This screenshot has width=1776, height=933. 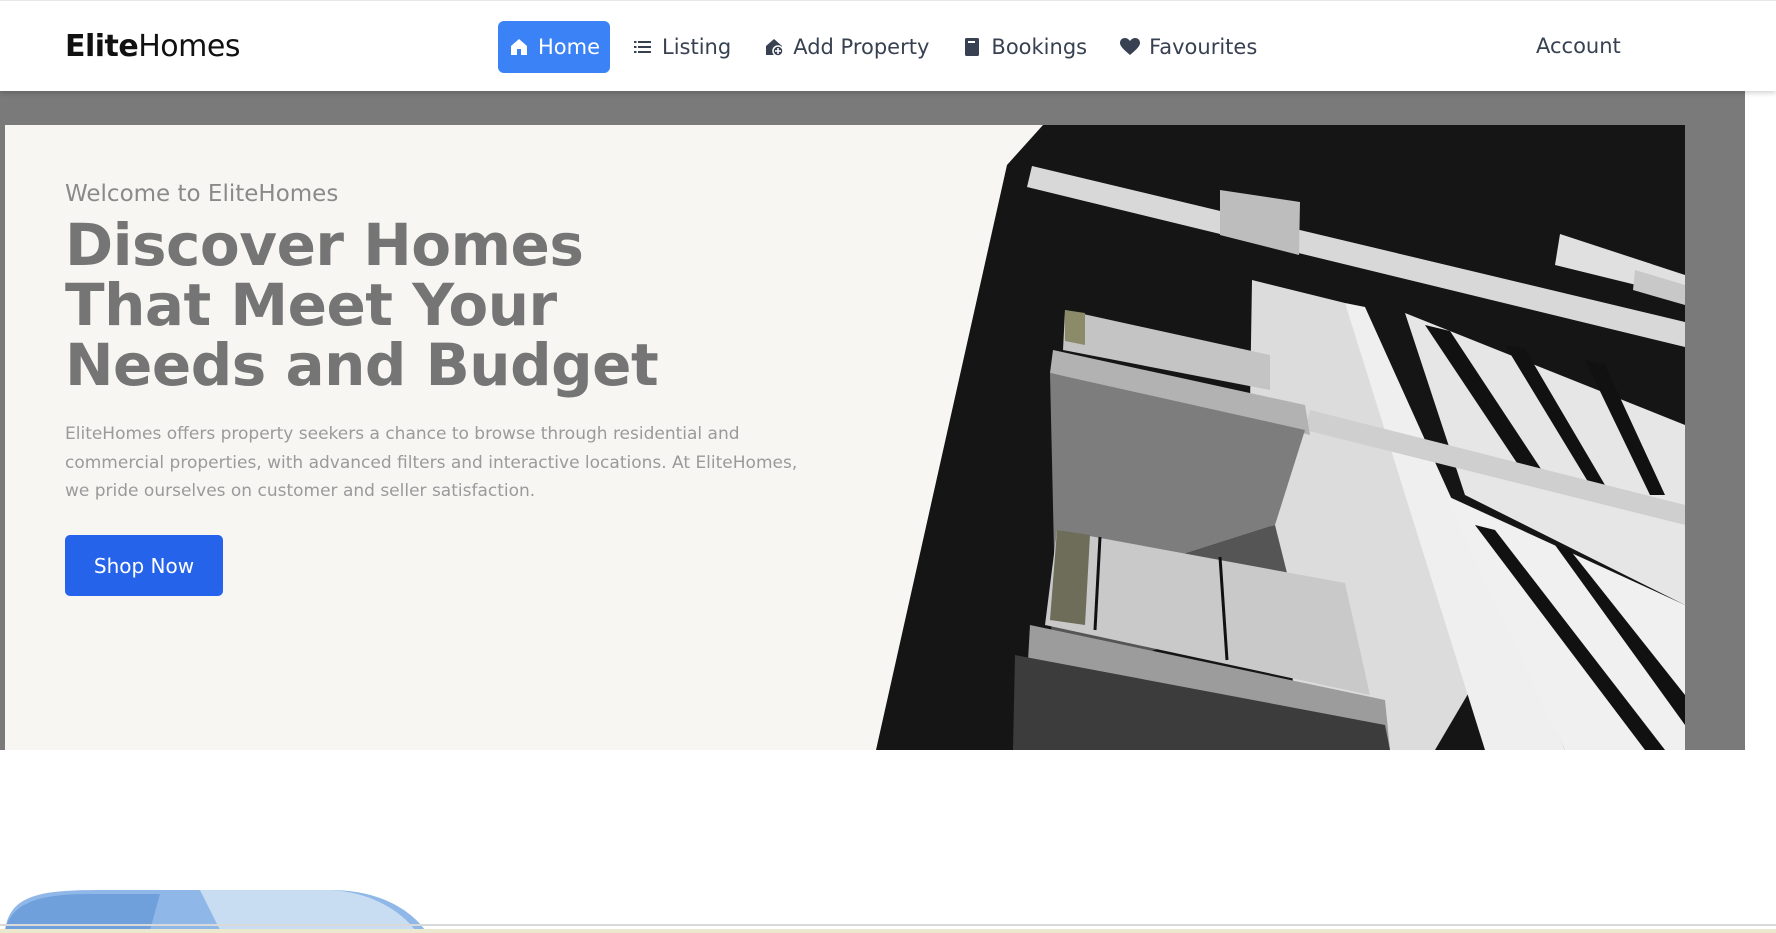 I want to click on nav-item-listing: Listing, so click(x=681, y=47).